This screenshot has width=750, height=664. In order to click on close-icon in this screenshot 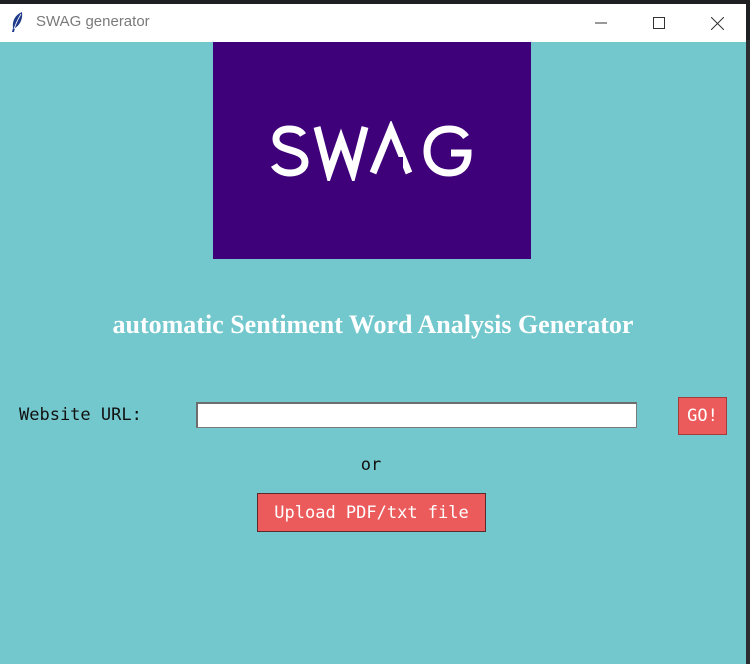, I will do `click(717, 23)`.